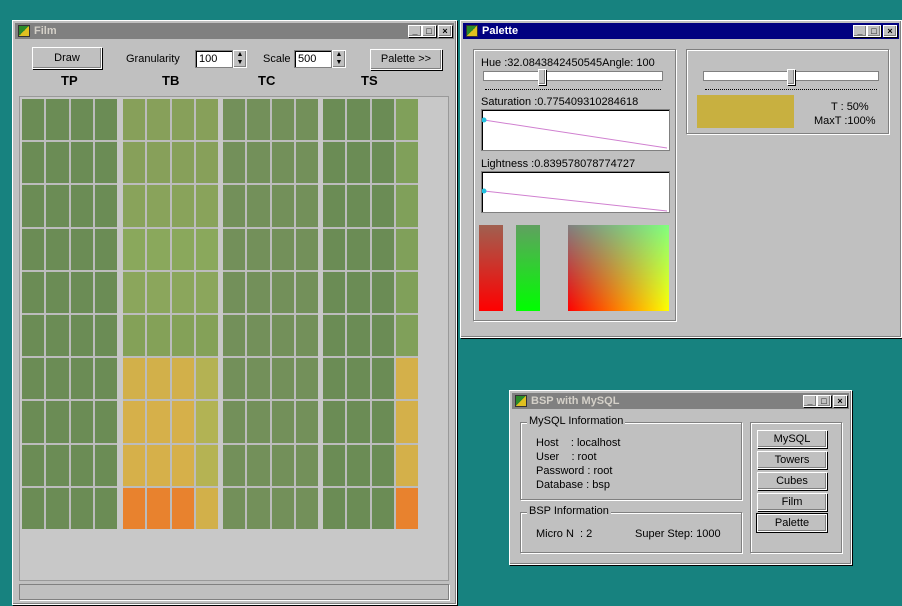 The height and width of the screenshot is (606, 902). I want to click on lightness-curve, so click(575, 192).